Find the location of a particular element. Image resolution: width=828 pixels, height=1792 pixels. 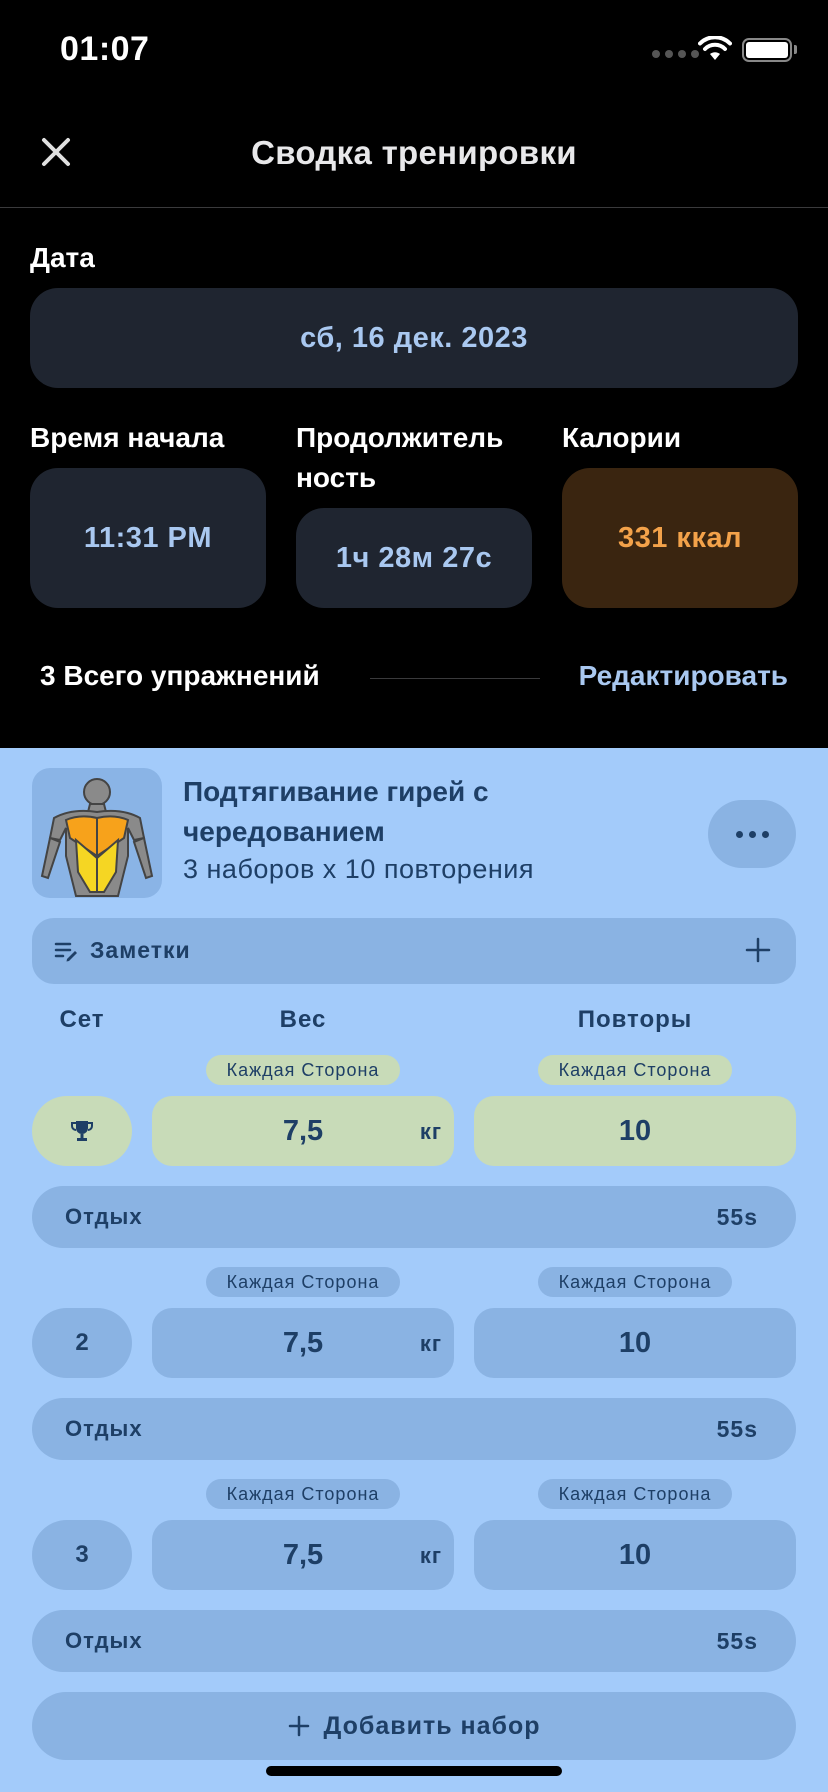

wifi-icon is located at coordinates (715, 48).